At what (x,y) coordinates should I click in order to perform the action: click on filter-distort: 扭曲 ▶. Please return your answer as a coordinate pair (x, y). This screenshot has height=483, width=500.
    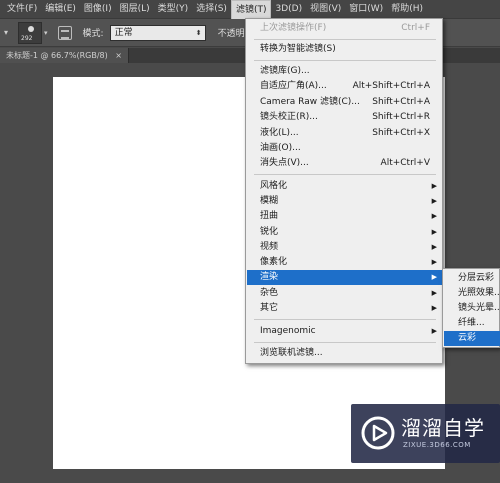
    Looking at the image, I should click on (344, 216).